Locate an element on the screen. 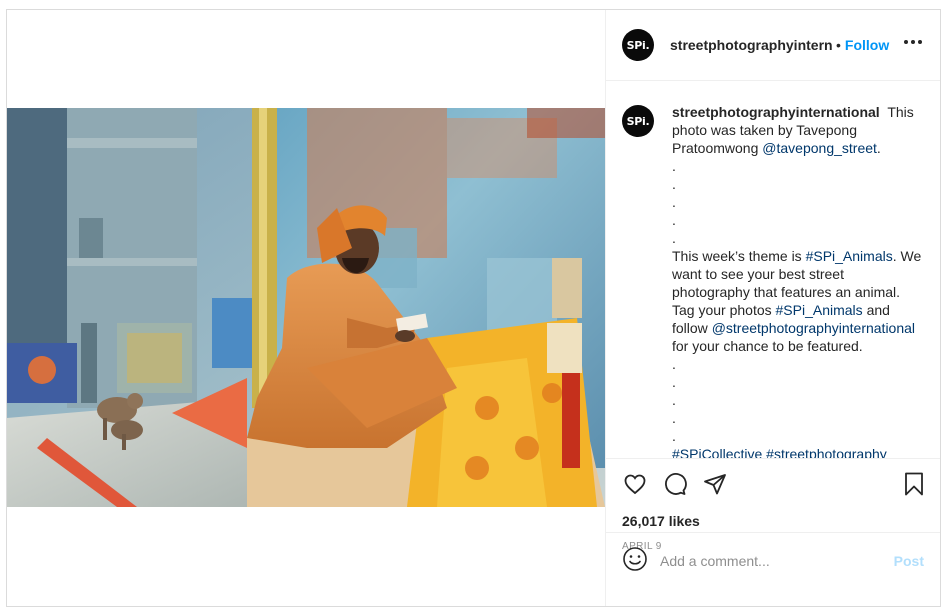  profile-avatar: SPi. is located at coordinates (638, 45).